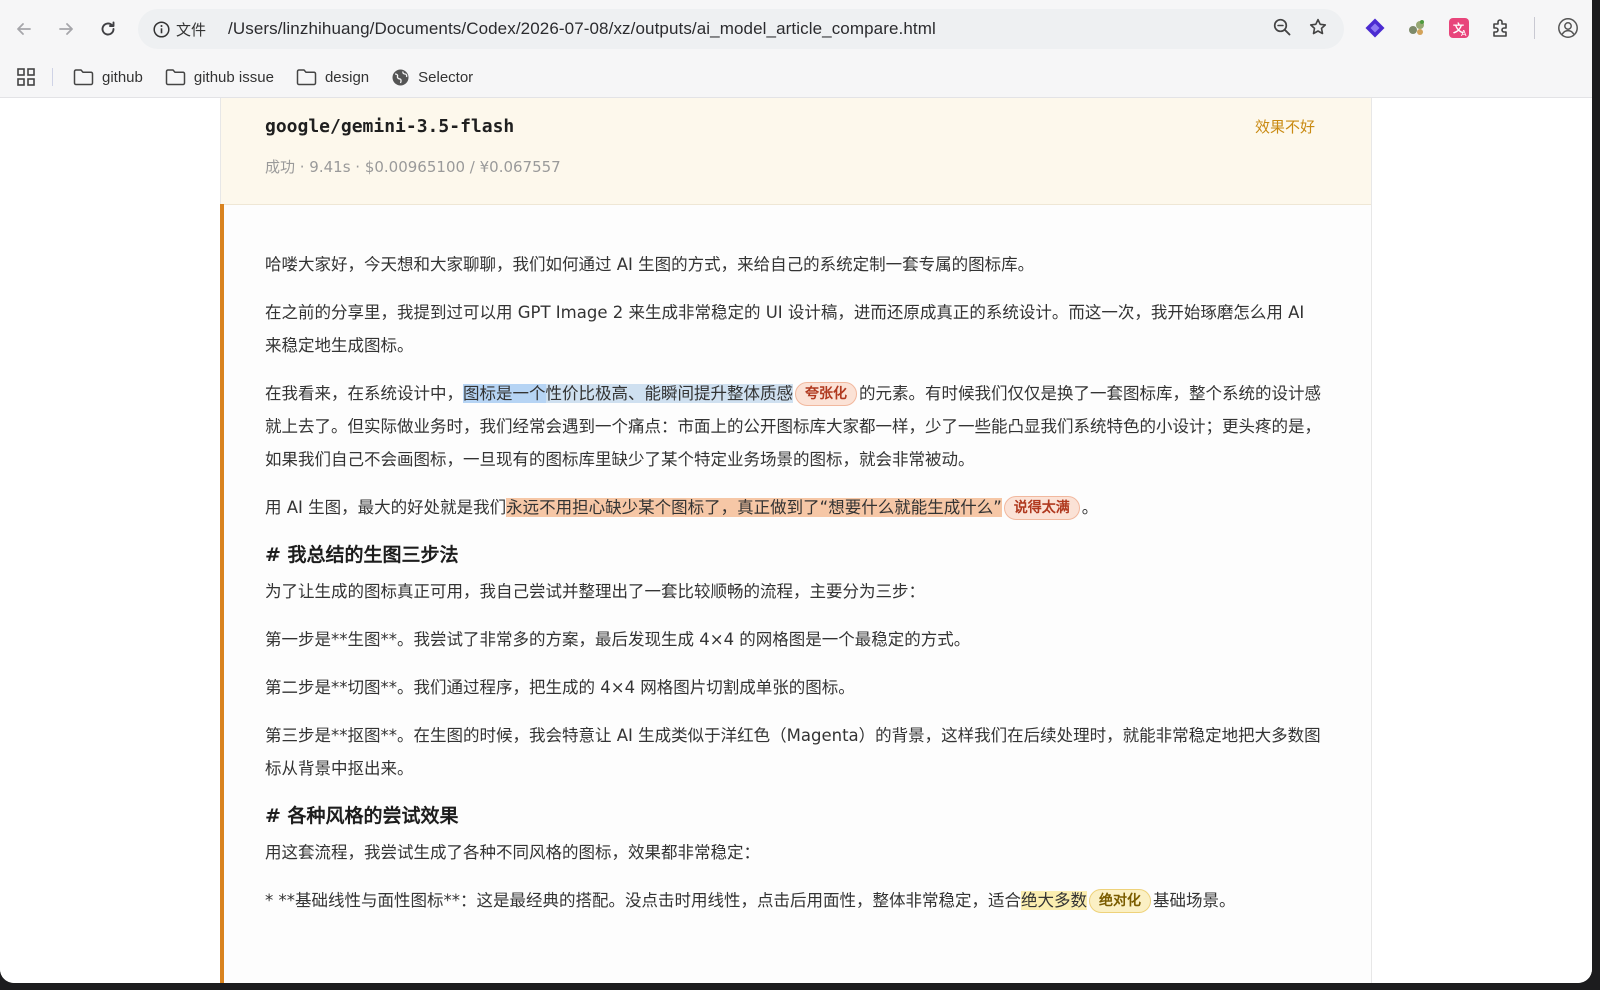 The image size is (1600, 990). What do you see at coordinates (512, 852) in the screenshot?
I see `paragraph: 用这套流程，我尝试生成了各种不同风格的图标，效果都非常稳定：` at bounding box center [512, 852].